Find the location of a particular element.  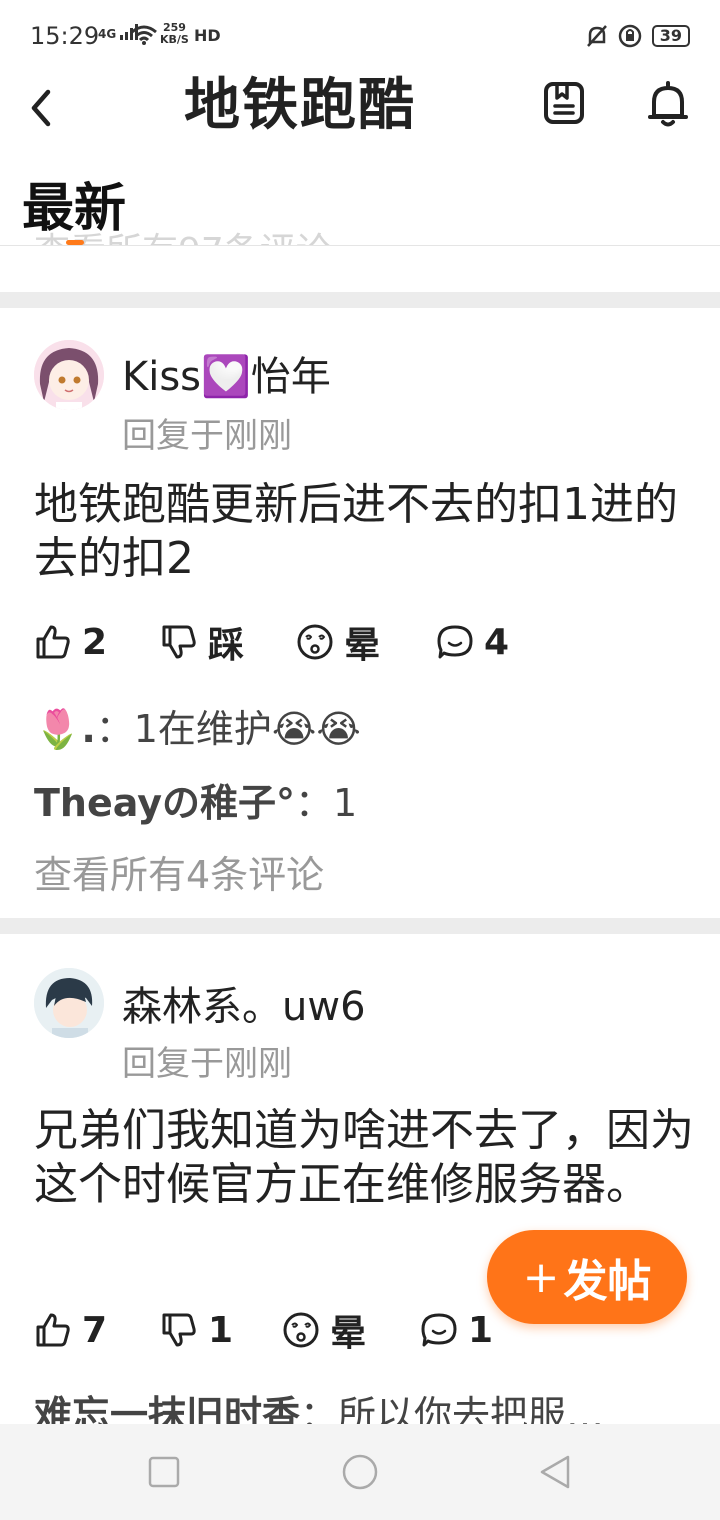

back-nav-icon is located at coordinates (556, 1472).